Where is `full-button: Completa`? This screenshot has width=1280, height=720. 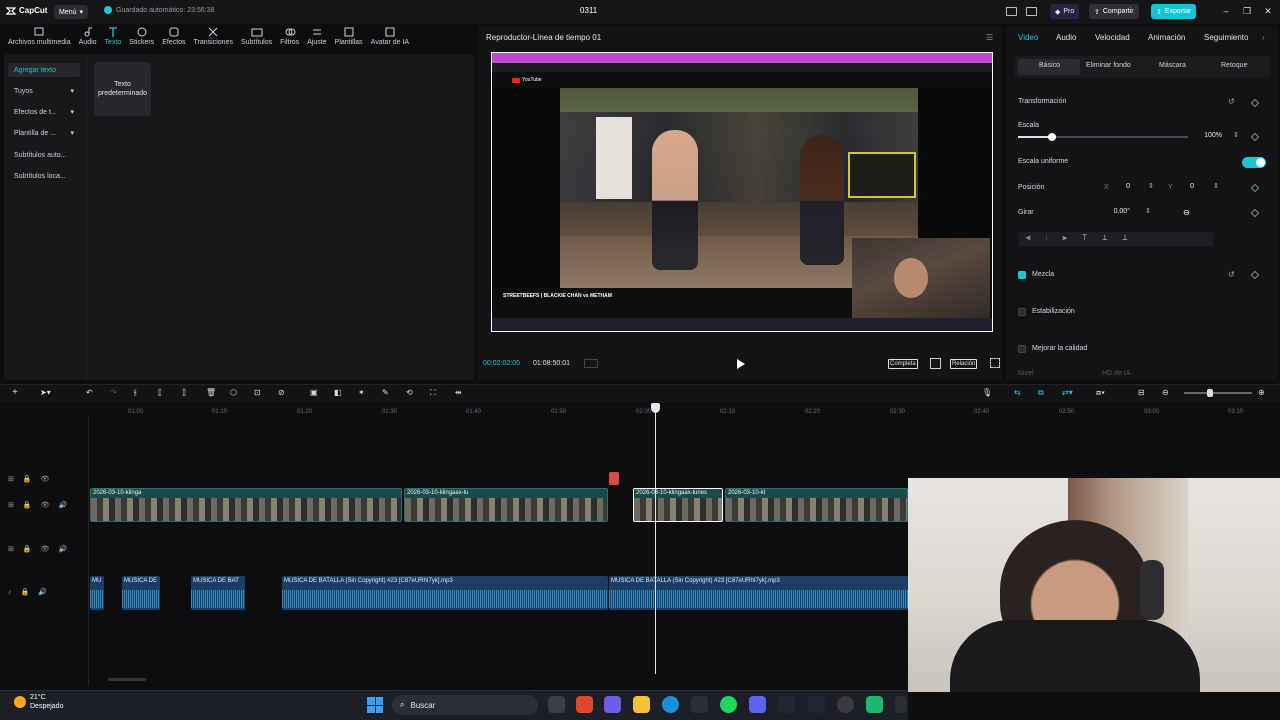 full-button: Completa is located at coordinates (903, 364).